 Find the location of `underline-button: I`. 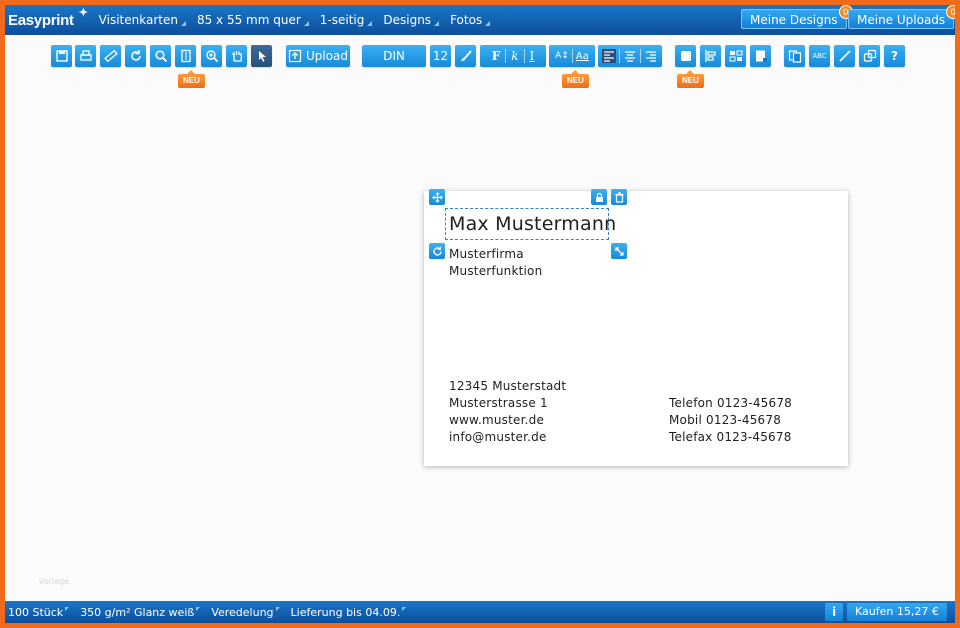

underline-button: I is located at coordinates (532, 56).